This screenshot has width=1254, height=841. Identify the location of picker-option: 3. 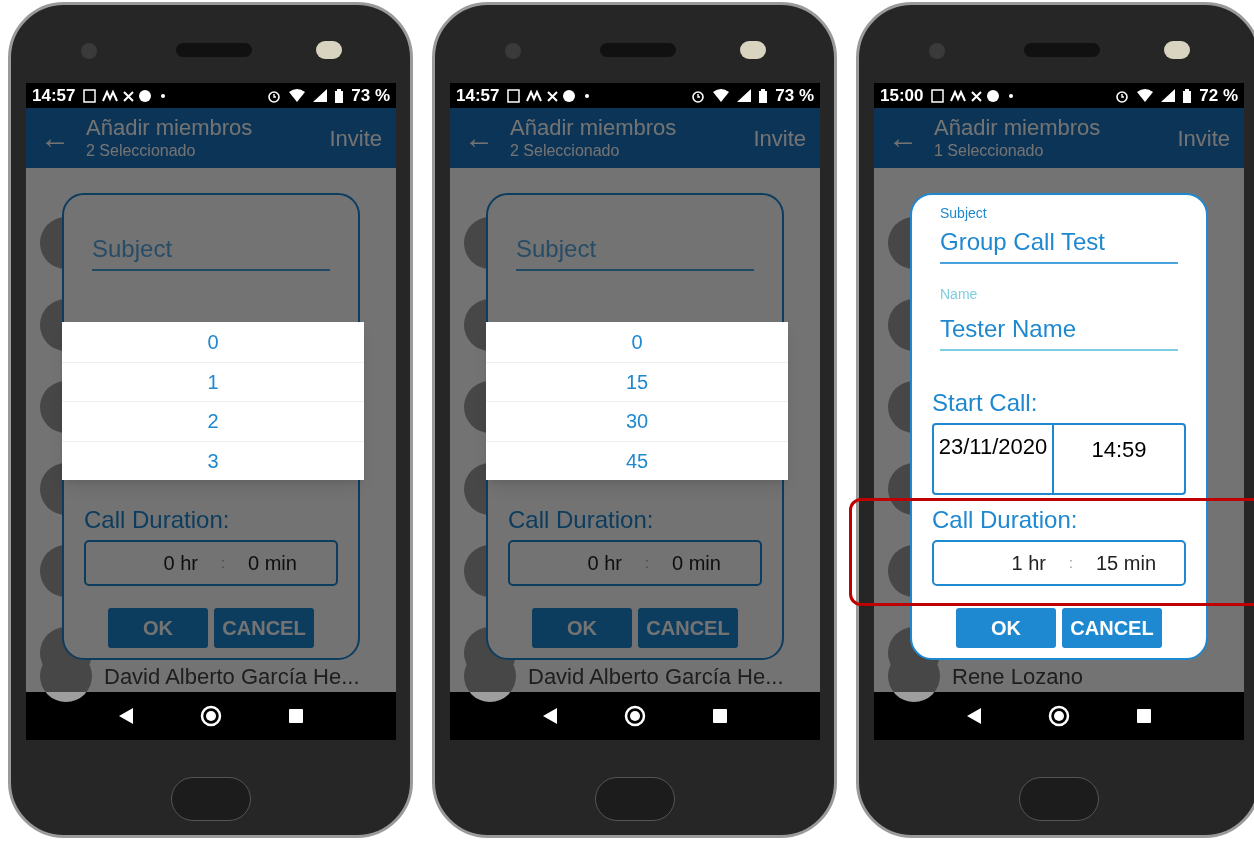
(213, 460).